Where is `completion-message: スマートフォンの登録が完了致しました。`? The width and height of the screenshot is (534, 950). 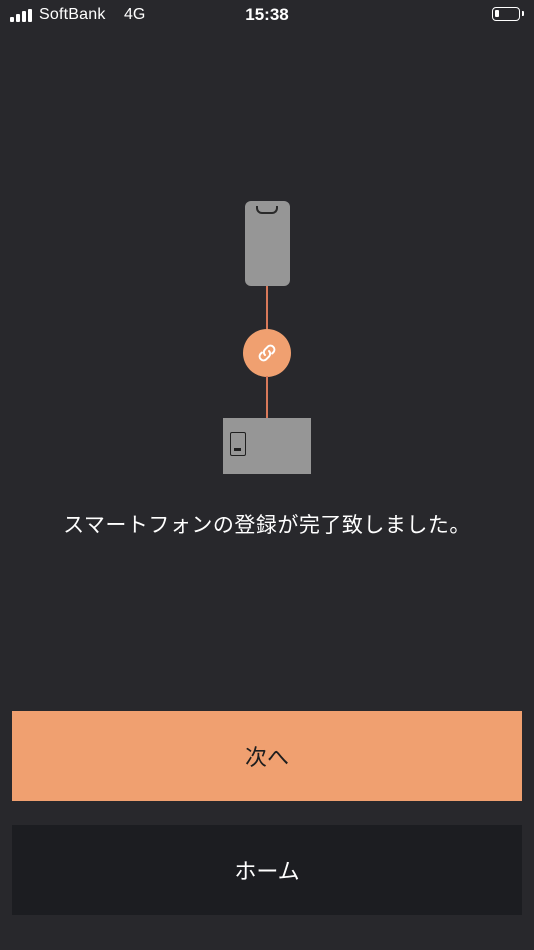 completion-message: スマートフォンの登録が完了致しました。 is located at coordinates (267, 525).